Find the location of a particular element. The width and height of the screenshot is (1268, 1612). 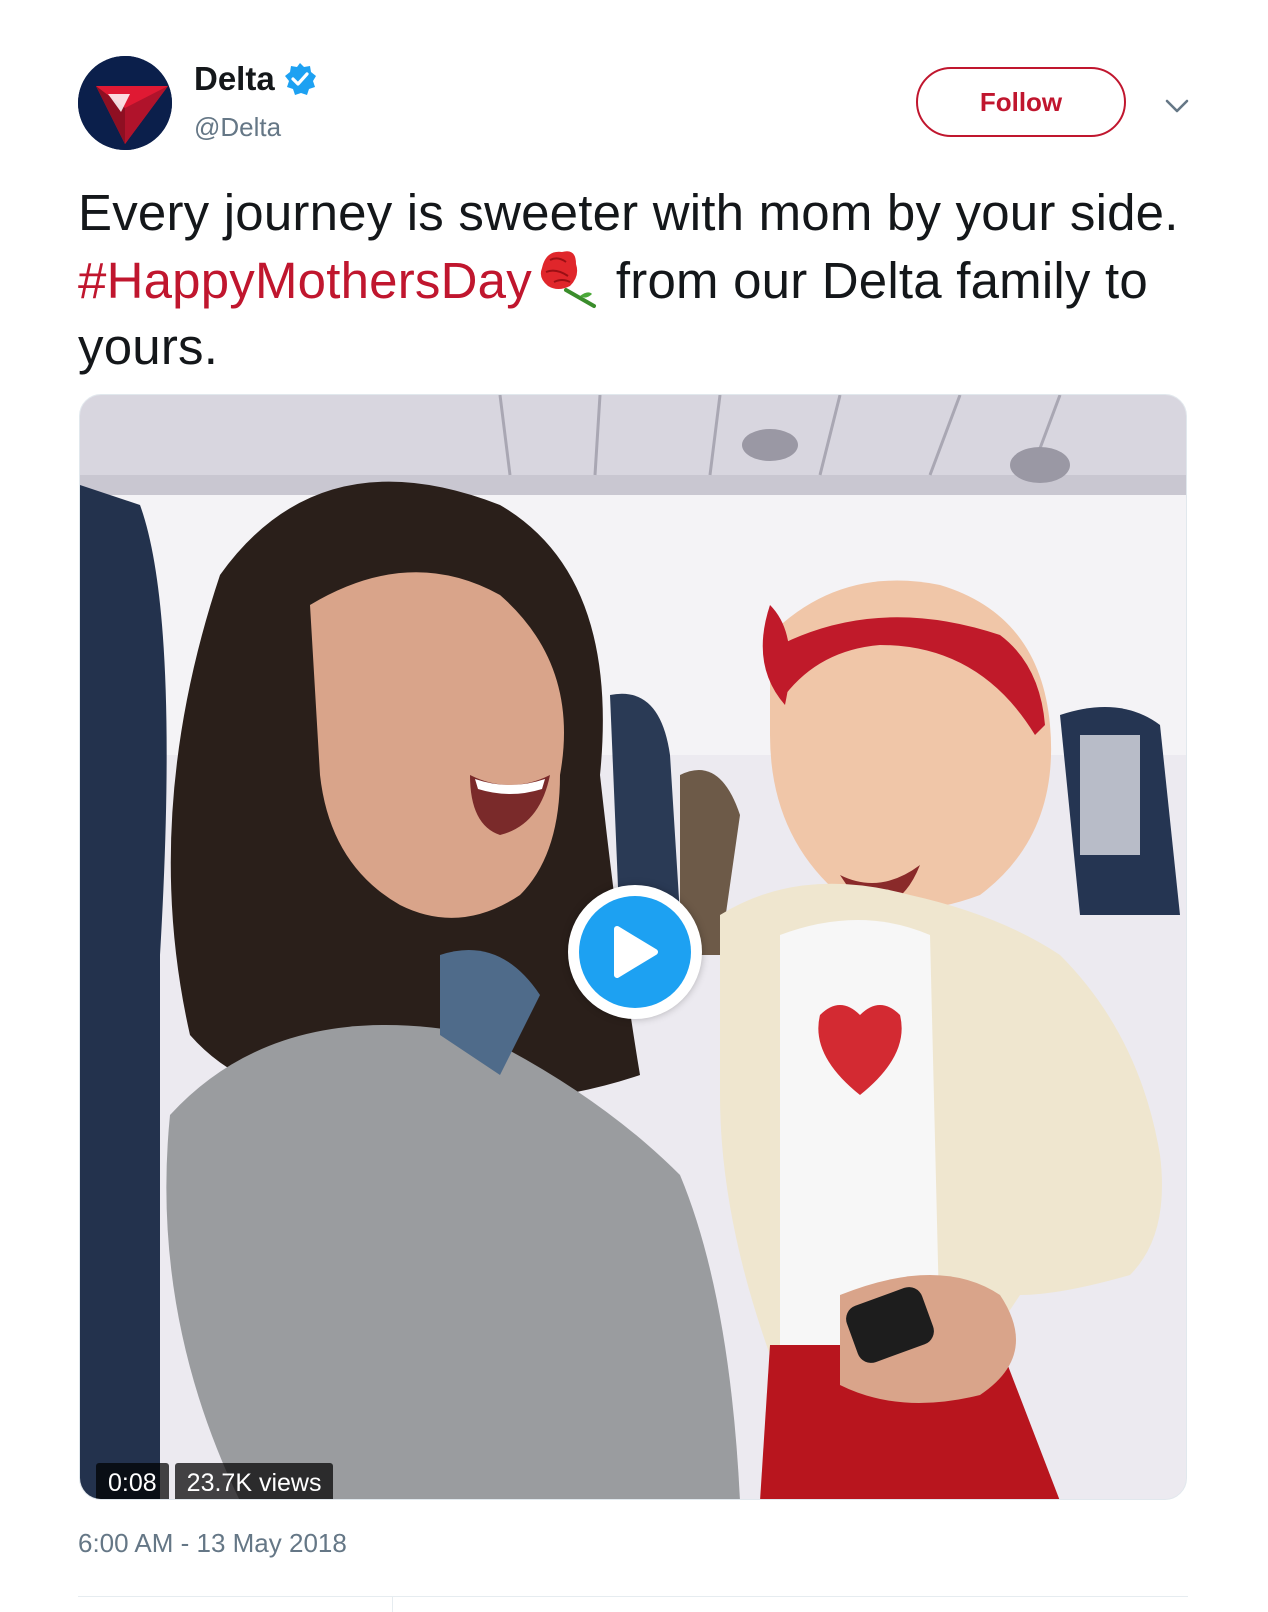

play-icon is located at coordinates (636, 952).